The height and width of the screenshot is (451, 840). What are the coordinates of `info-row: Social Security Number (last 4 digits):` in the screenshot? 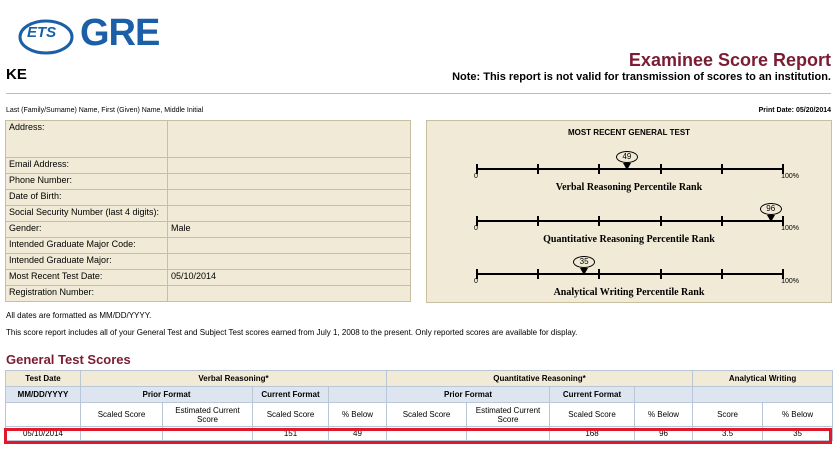 It's located at (208, 213).